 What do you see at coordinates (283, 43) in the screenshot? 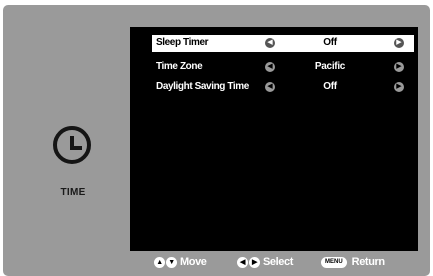
I see `menu-row-sleep-timer: Sleep Timer ◀ Off ▶` at bounding box center [283, 43].